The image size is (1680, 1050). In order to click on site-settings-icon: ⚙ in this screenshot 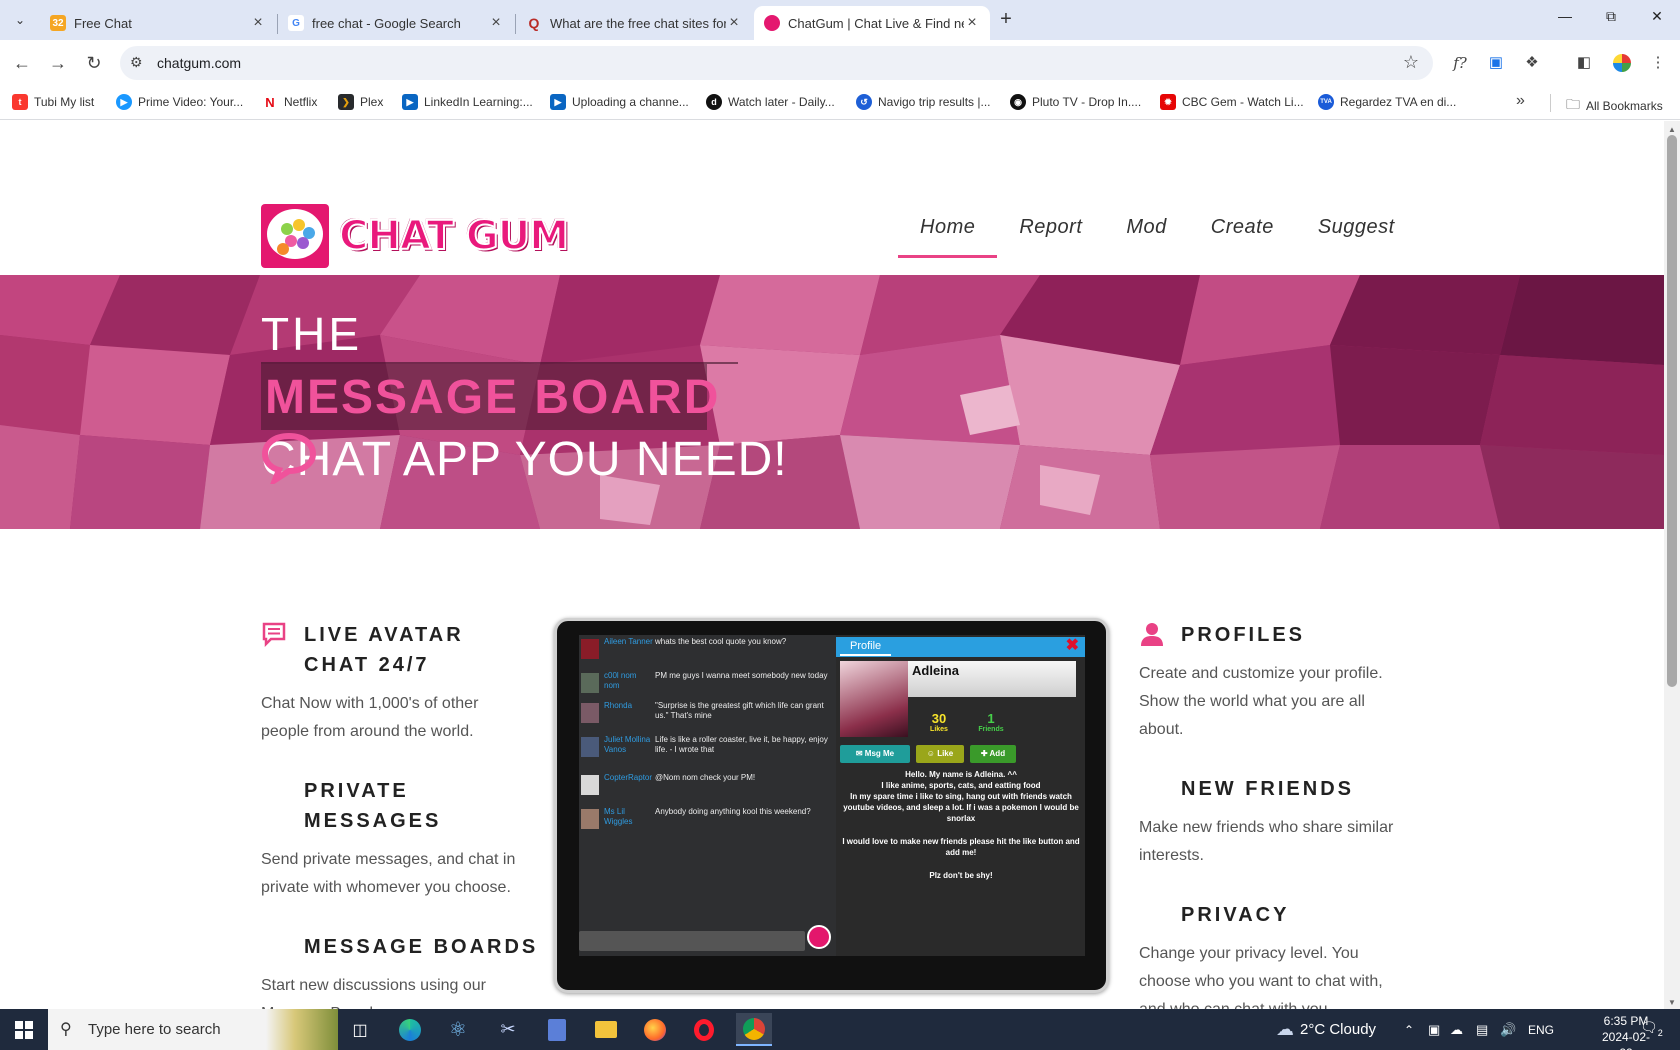, I will do `click(136, 62)`.